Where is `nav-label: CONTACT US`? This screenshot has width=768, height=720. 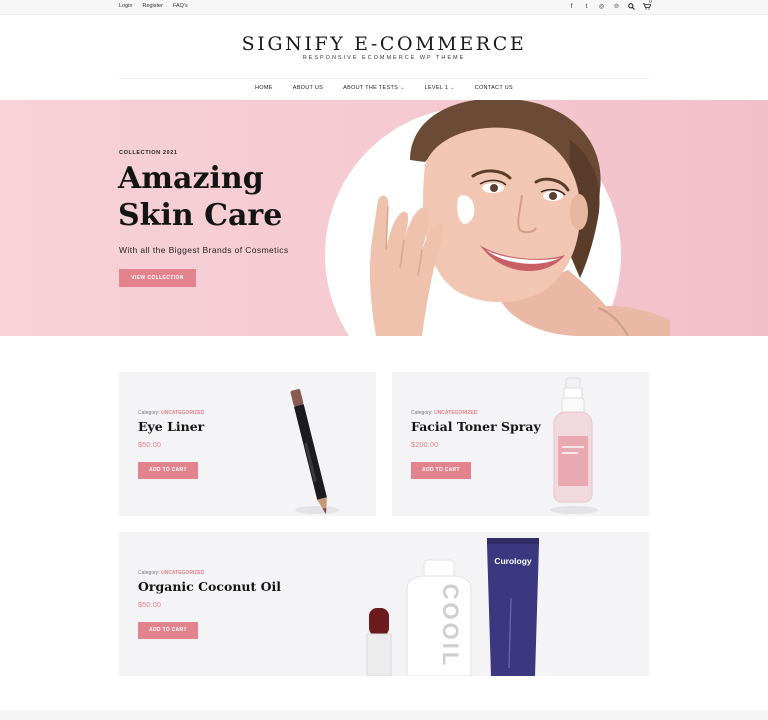 nav-label: CONTACT US is located at coordinates (493, 88).